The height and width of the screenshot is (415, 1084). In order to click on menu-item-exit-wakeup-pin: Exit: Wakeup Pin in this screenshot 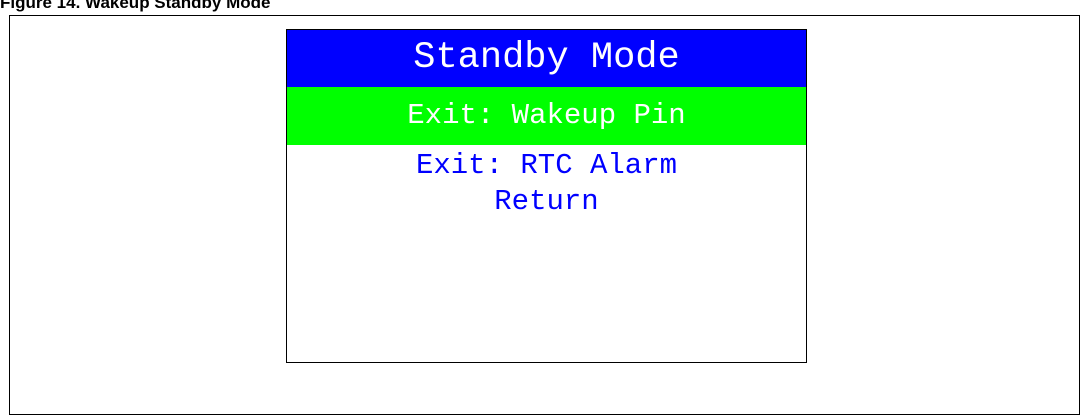, I will do `click(546, 116)`.